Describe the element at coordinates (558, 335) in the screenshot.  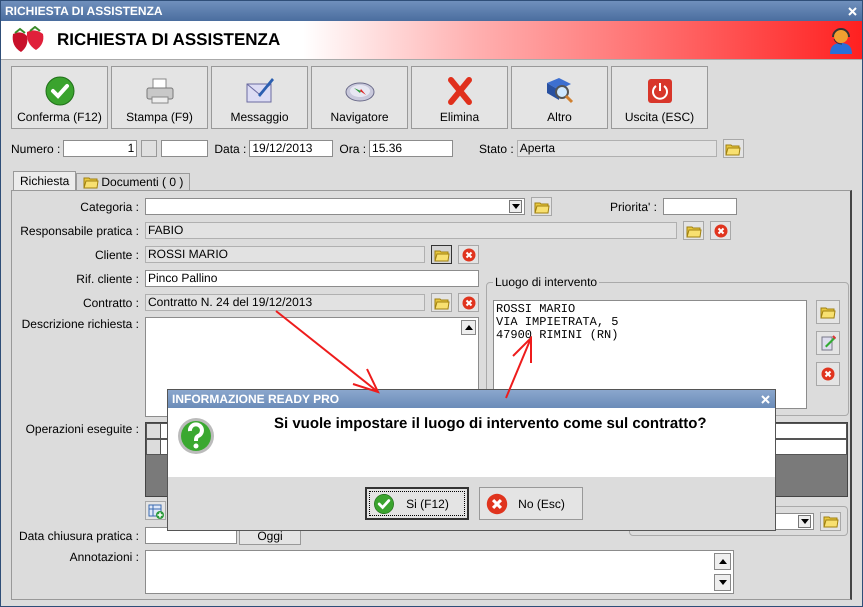
I see `address-line: 47900 RIMINI (RN)` at that location.